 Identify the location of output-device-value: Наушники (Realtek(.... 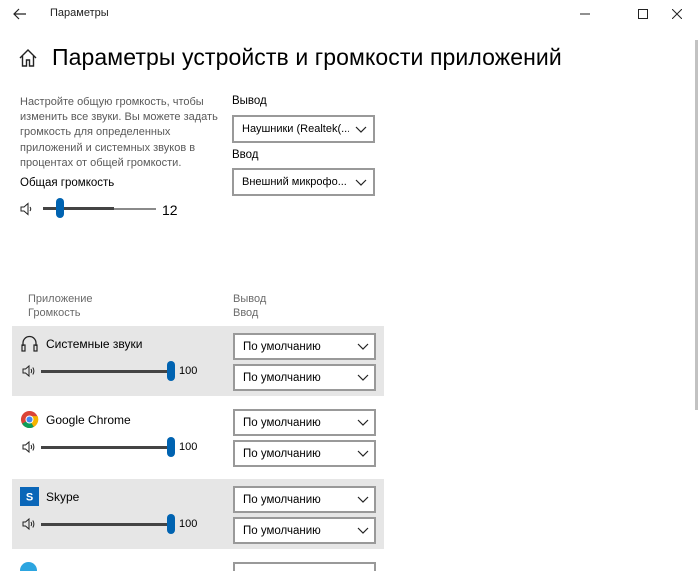
(295, 129).